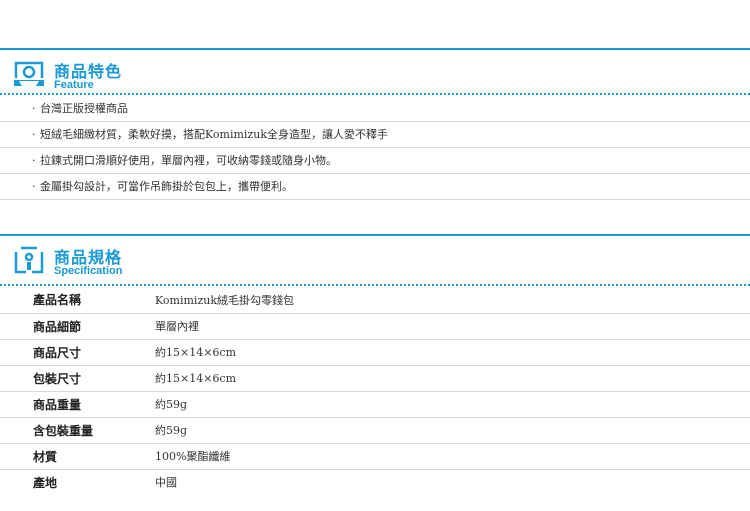 This screenshot has width=750, height=511. I want to click on spec-label: 商品重量, so click(57, 404).